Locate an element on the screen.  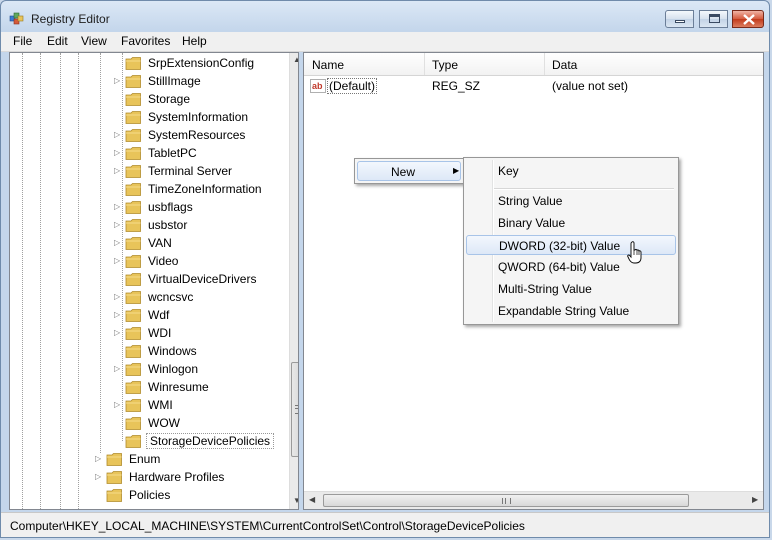
menu-separator is located at coordinates (584, 189).